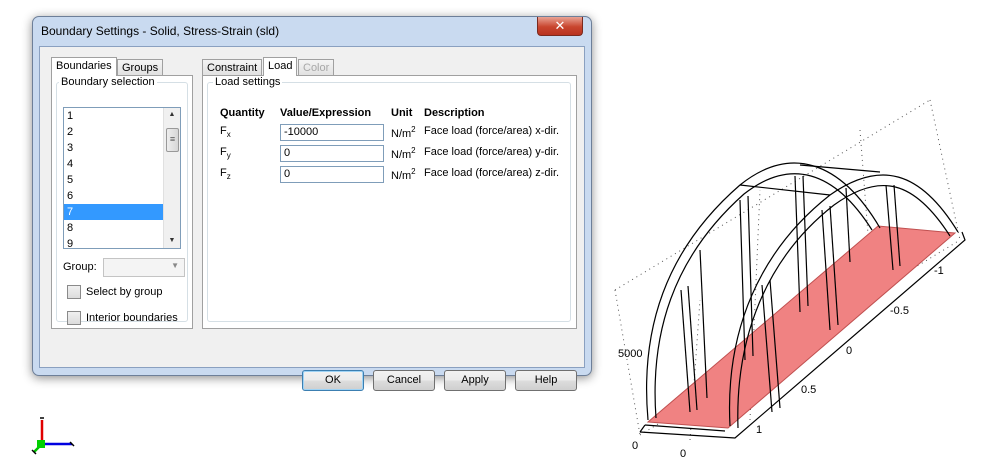 The height and width of the screenshot is (468, 999). What do you see at coordinates (546, 380) in the screenshot?
I see `help-button: Help` at bounding box center [546, 380].